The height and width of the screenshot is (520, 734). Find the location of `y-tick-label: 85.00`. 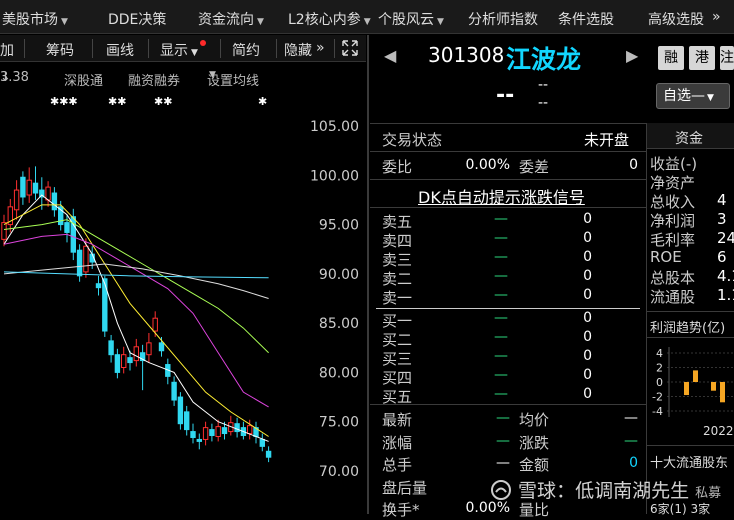

y-tick-label: 85.00 is located at coordinates (339, 324).